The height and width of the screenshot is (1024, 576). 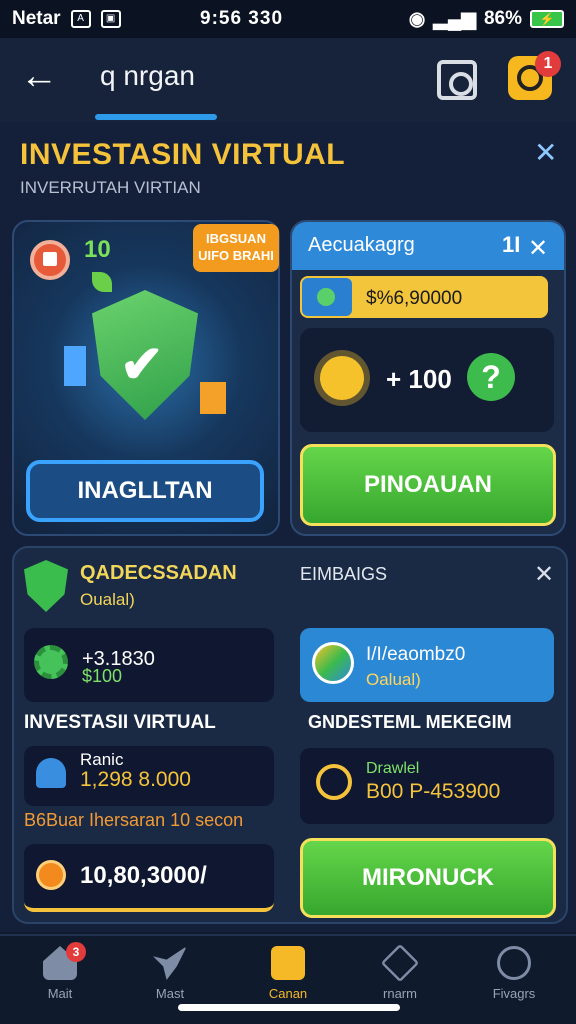 I want to click on timer-text: B6Buar Ihersaran 10 secon, so click(x=134, y=820).